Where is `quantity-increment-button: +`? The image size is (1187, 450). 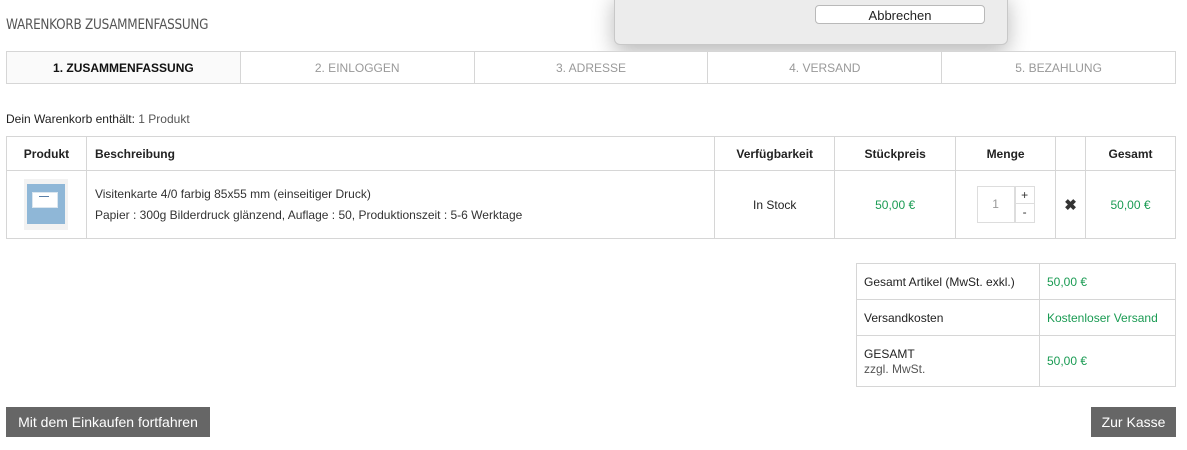
quantity-increment-button: + is located at coordinates (1024, 195).